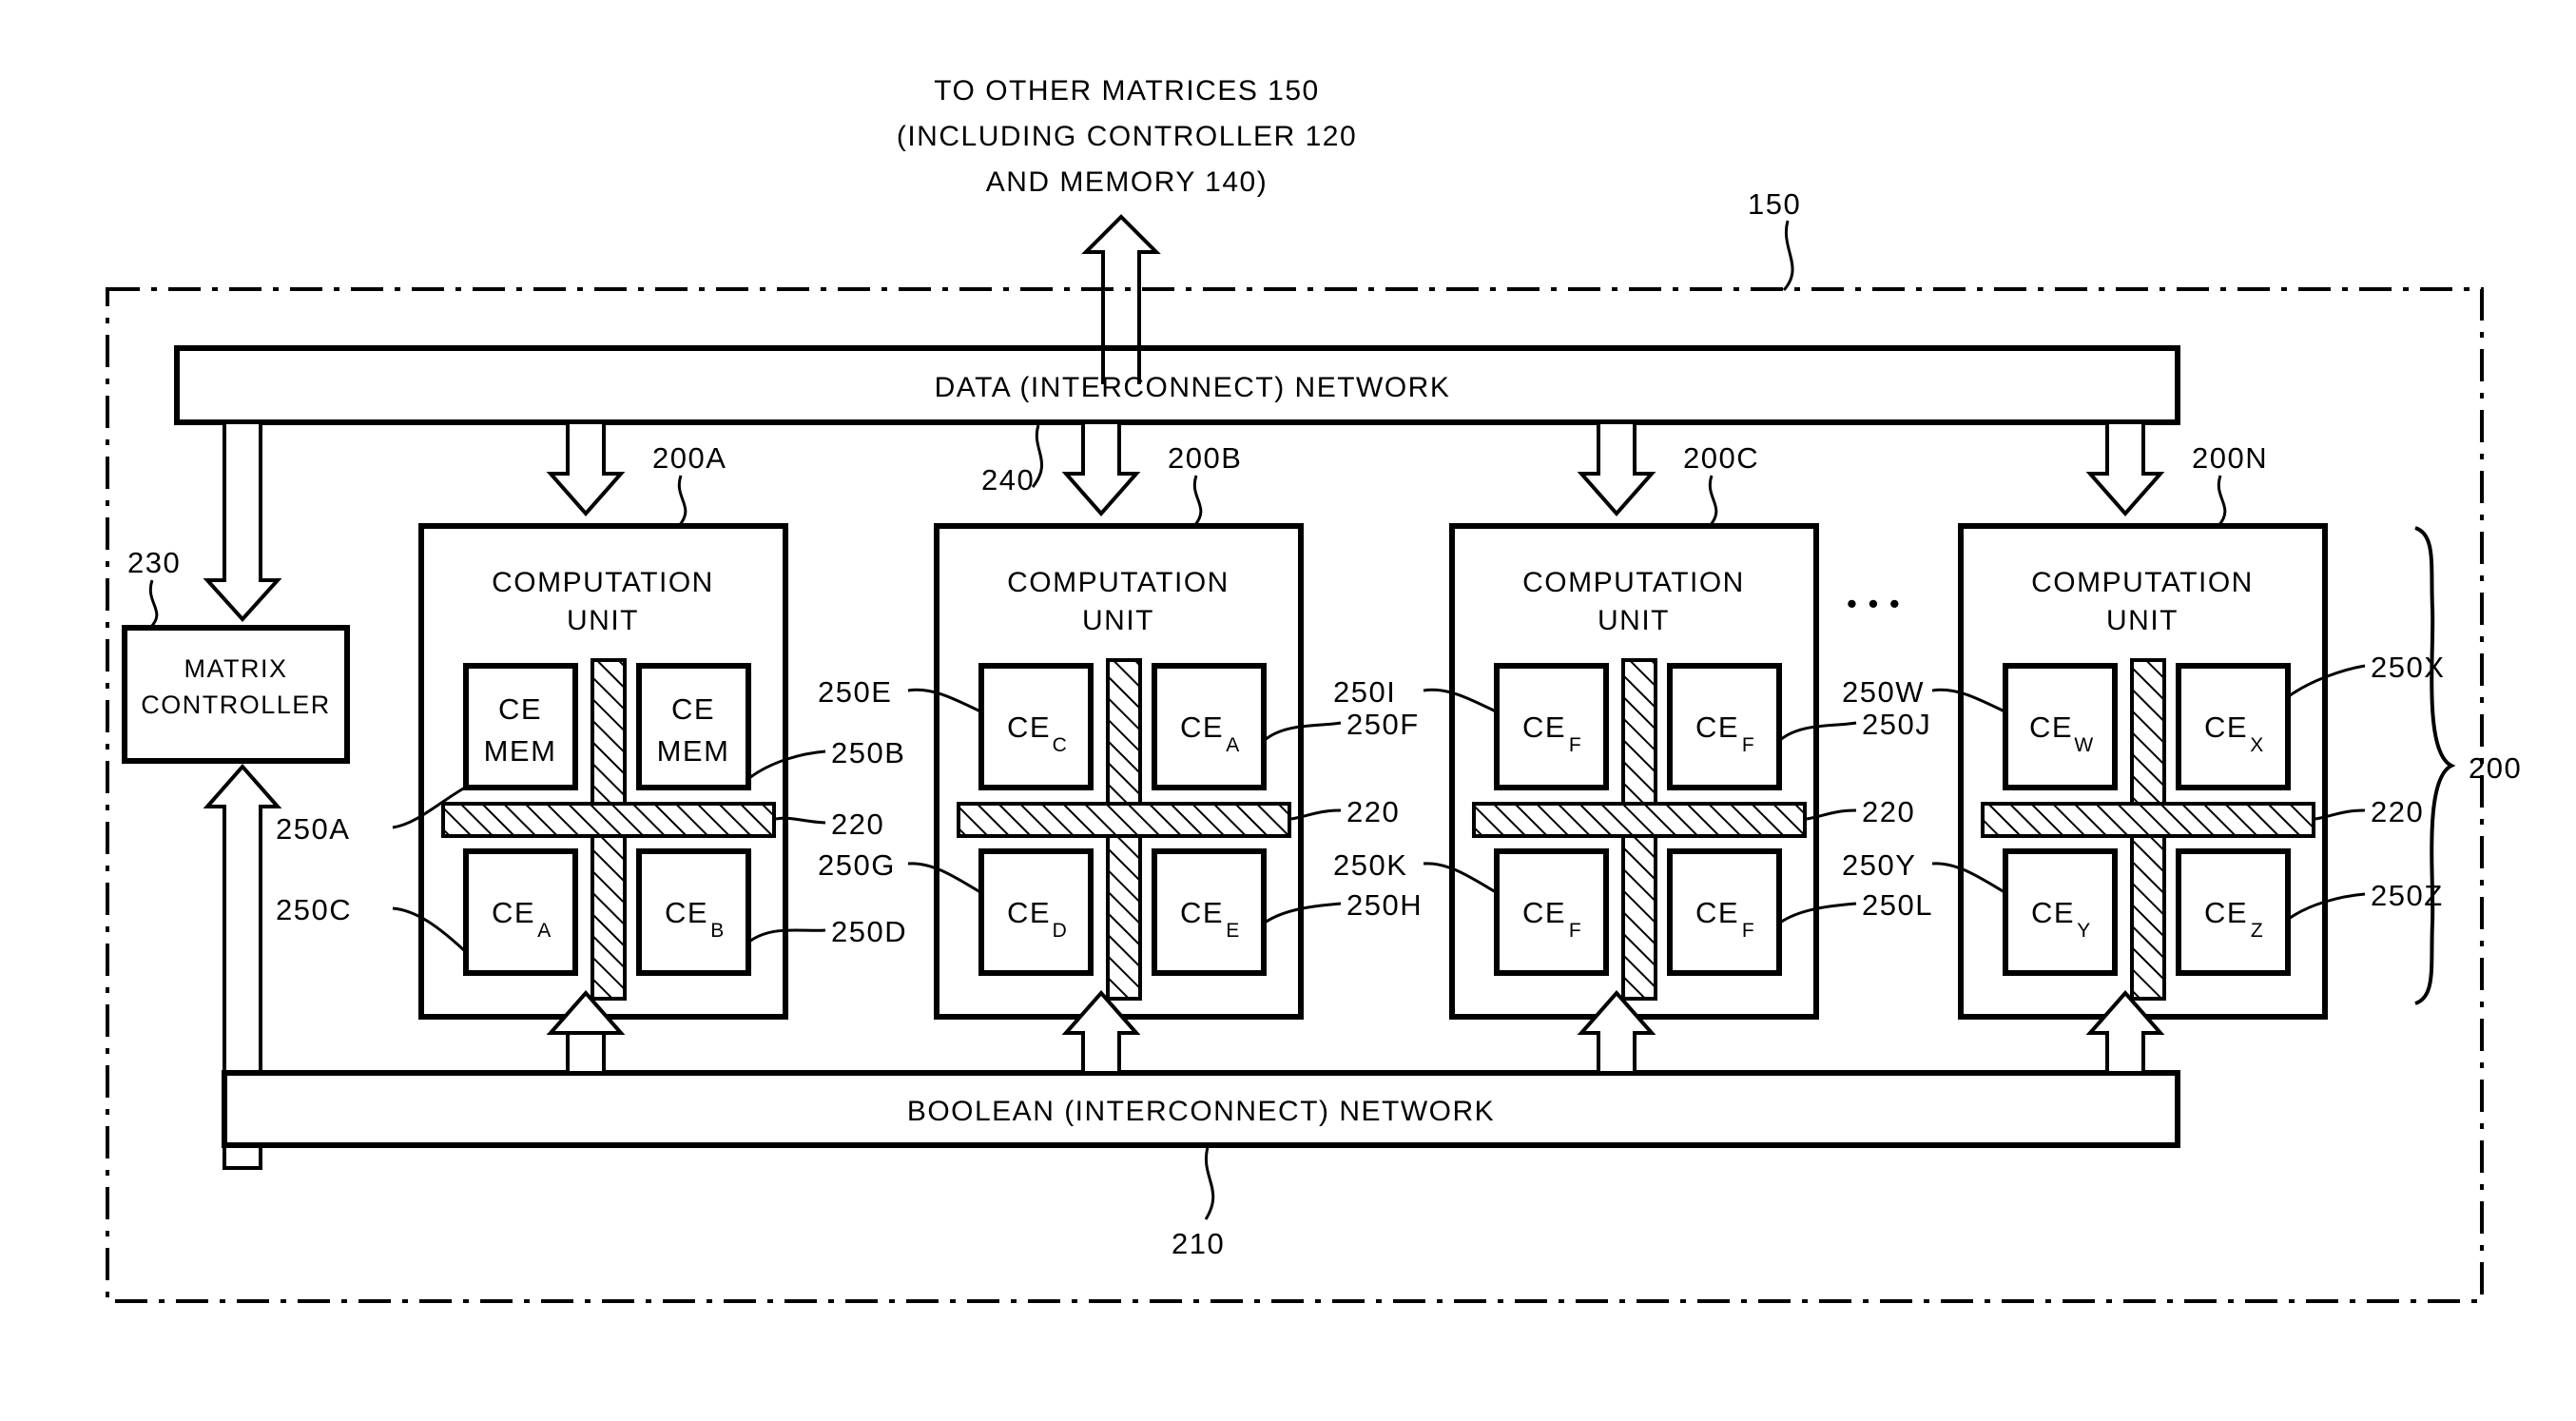  Describe the element at coordinates (1874, 604) in the screenshot. I see `units-ellipsis: • • •` at that location.